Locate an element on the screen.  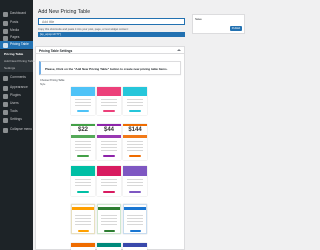
sidebar-item-label: Users is located at coordinates (14, 103).